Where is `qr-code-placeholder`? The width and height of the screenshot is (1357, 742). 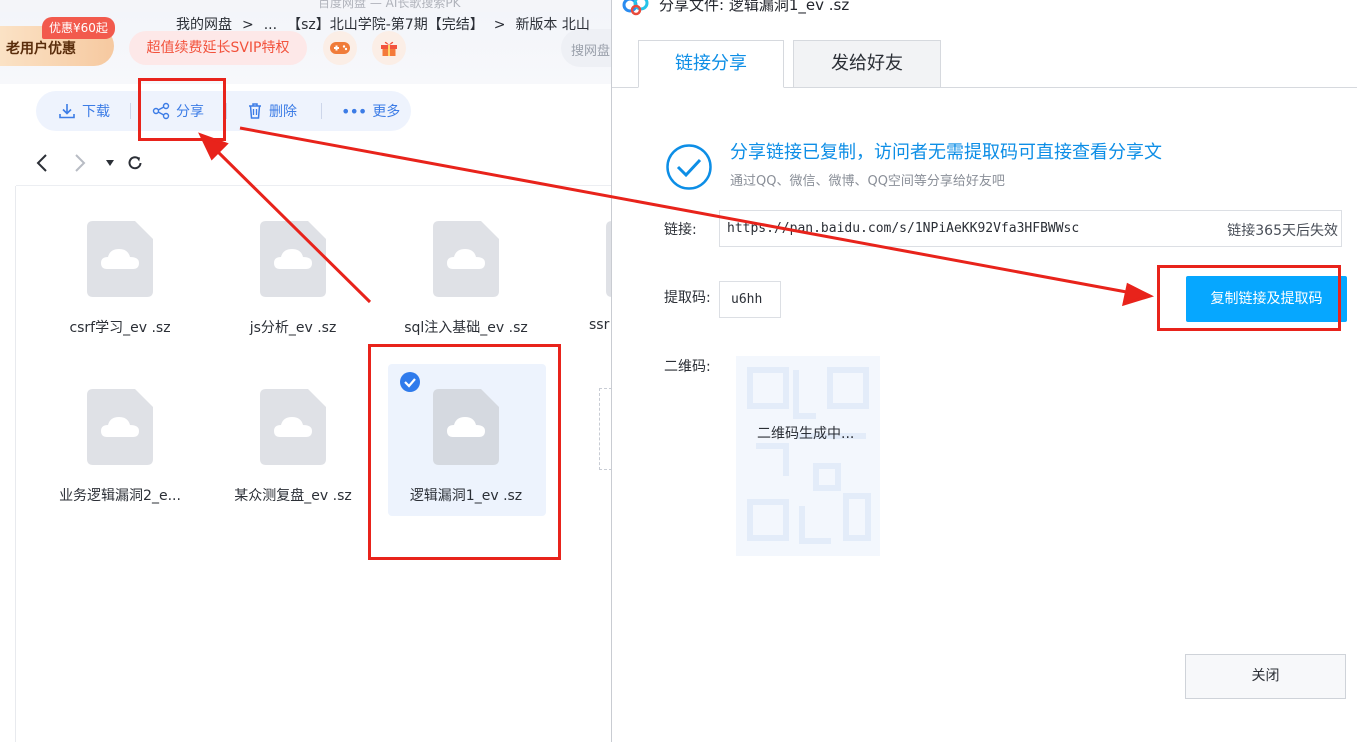 qr-code-placeholder is located at coordinates (808, 456).